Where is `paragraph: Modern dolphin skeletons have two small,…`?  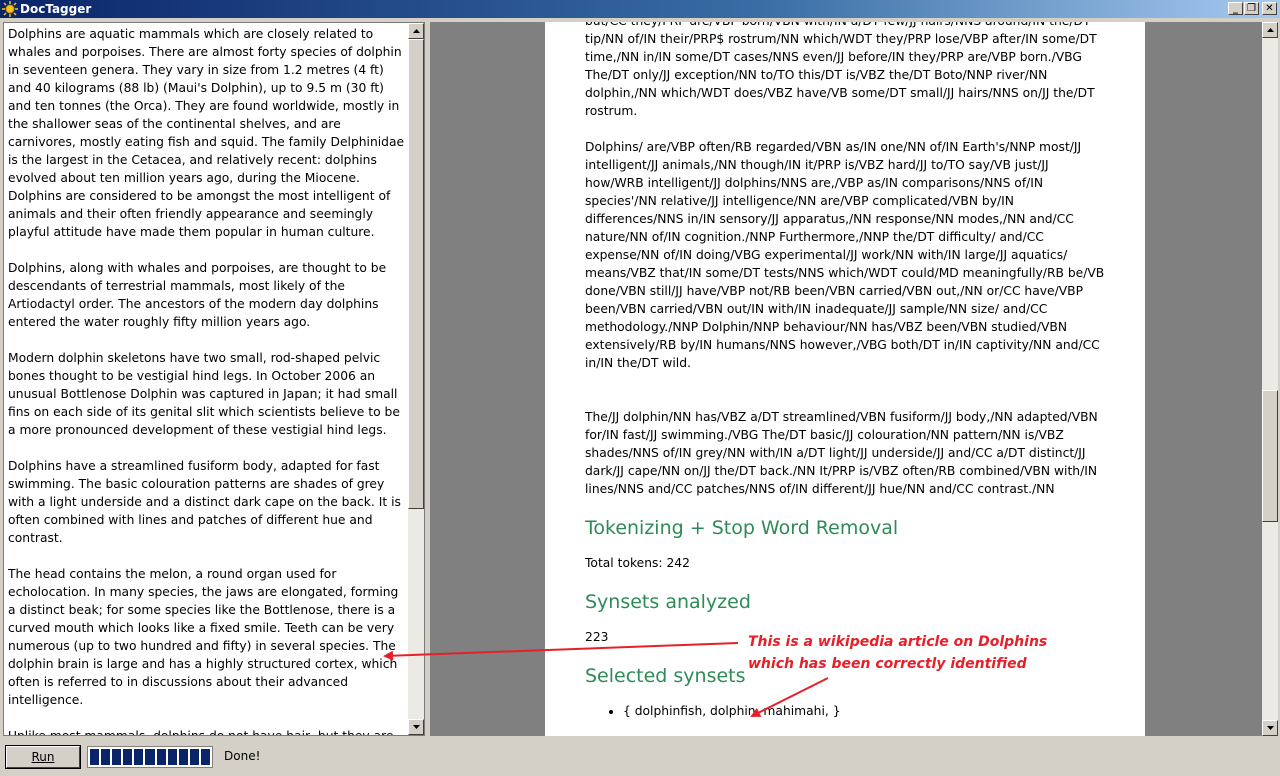
paragraph: Modern dolphin skeletons have two small,… is located at coordinates (204, 394).